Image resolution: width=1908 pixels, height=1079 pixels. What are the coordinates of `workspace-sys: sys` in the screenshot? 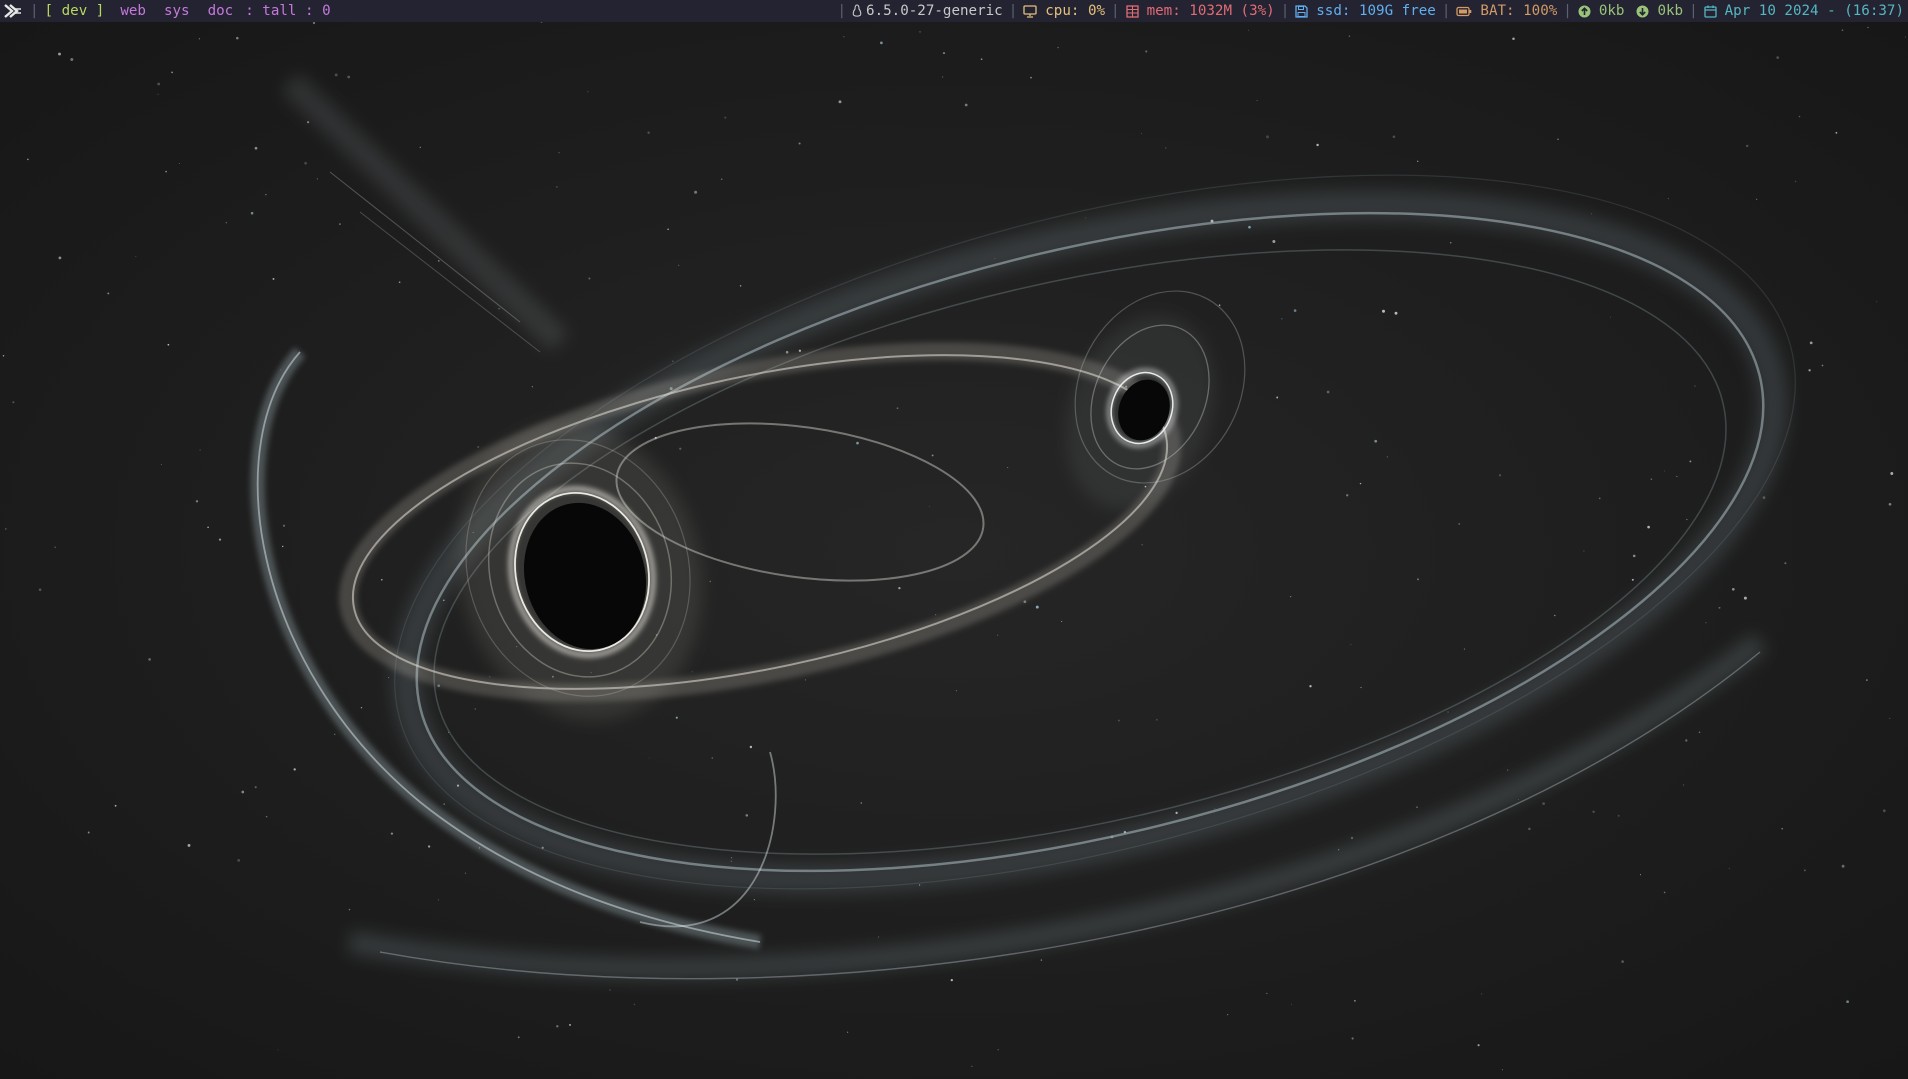 It's located at (177, 11).